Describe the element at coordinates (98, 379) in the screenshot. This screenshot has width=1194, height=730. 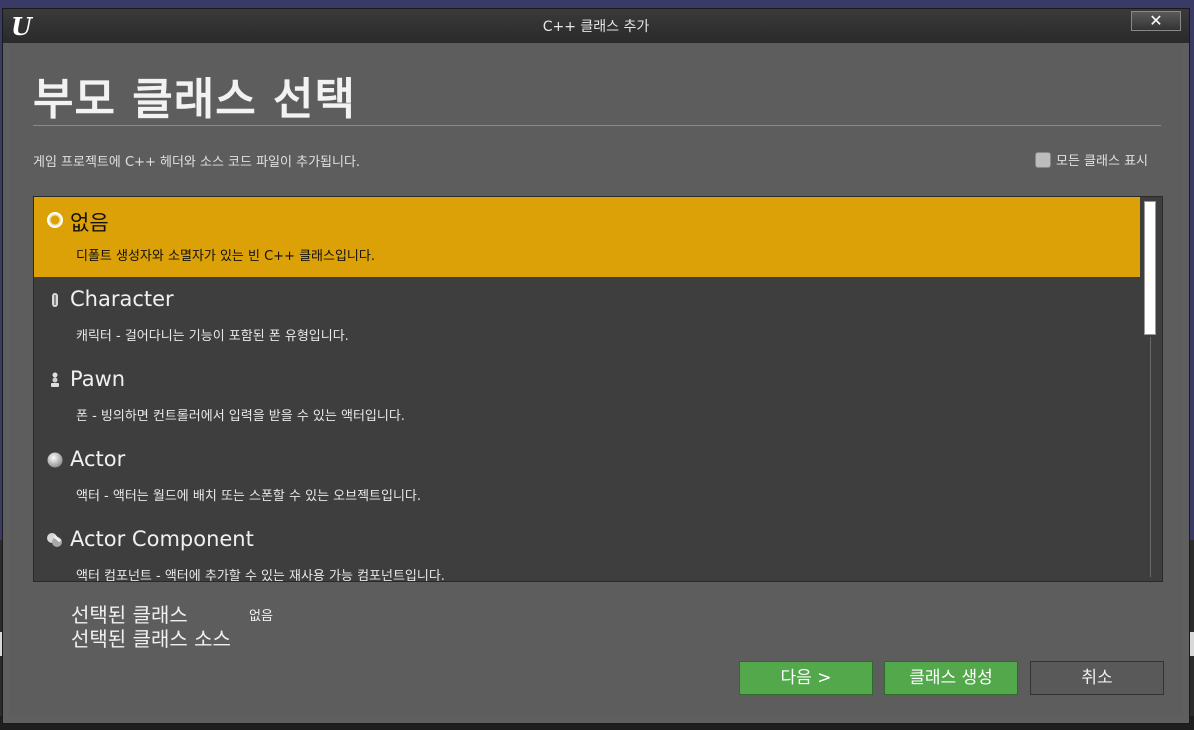
I see `class-name: Pawn` at that location.